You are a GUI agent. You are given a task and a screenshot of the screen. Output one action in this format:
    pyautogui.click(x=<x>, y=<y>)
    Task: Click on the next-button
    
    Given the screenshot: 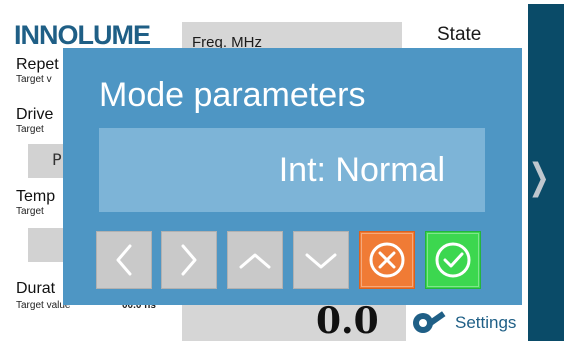 What is the action you would take?
    pyautogui.click(x=189, y=260)
    